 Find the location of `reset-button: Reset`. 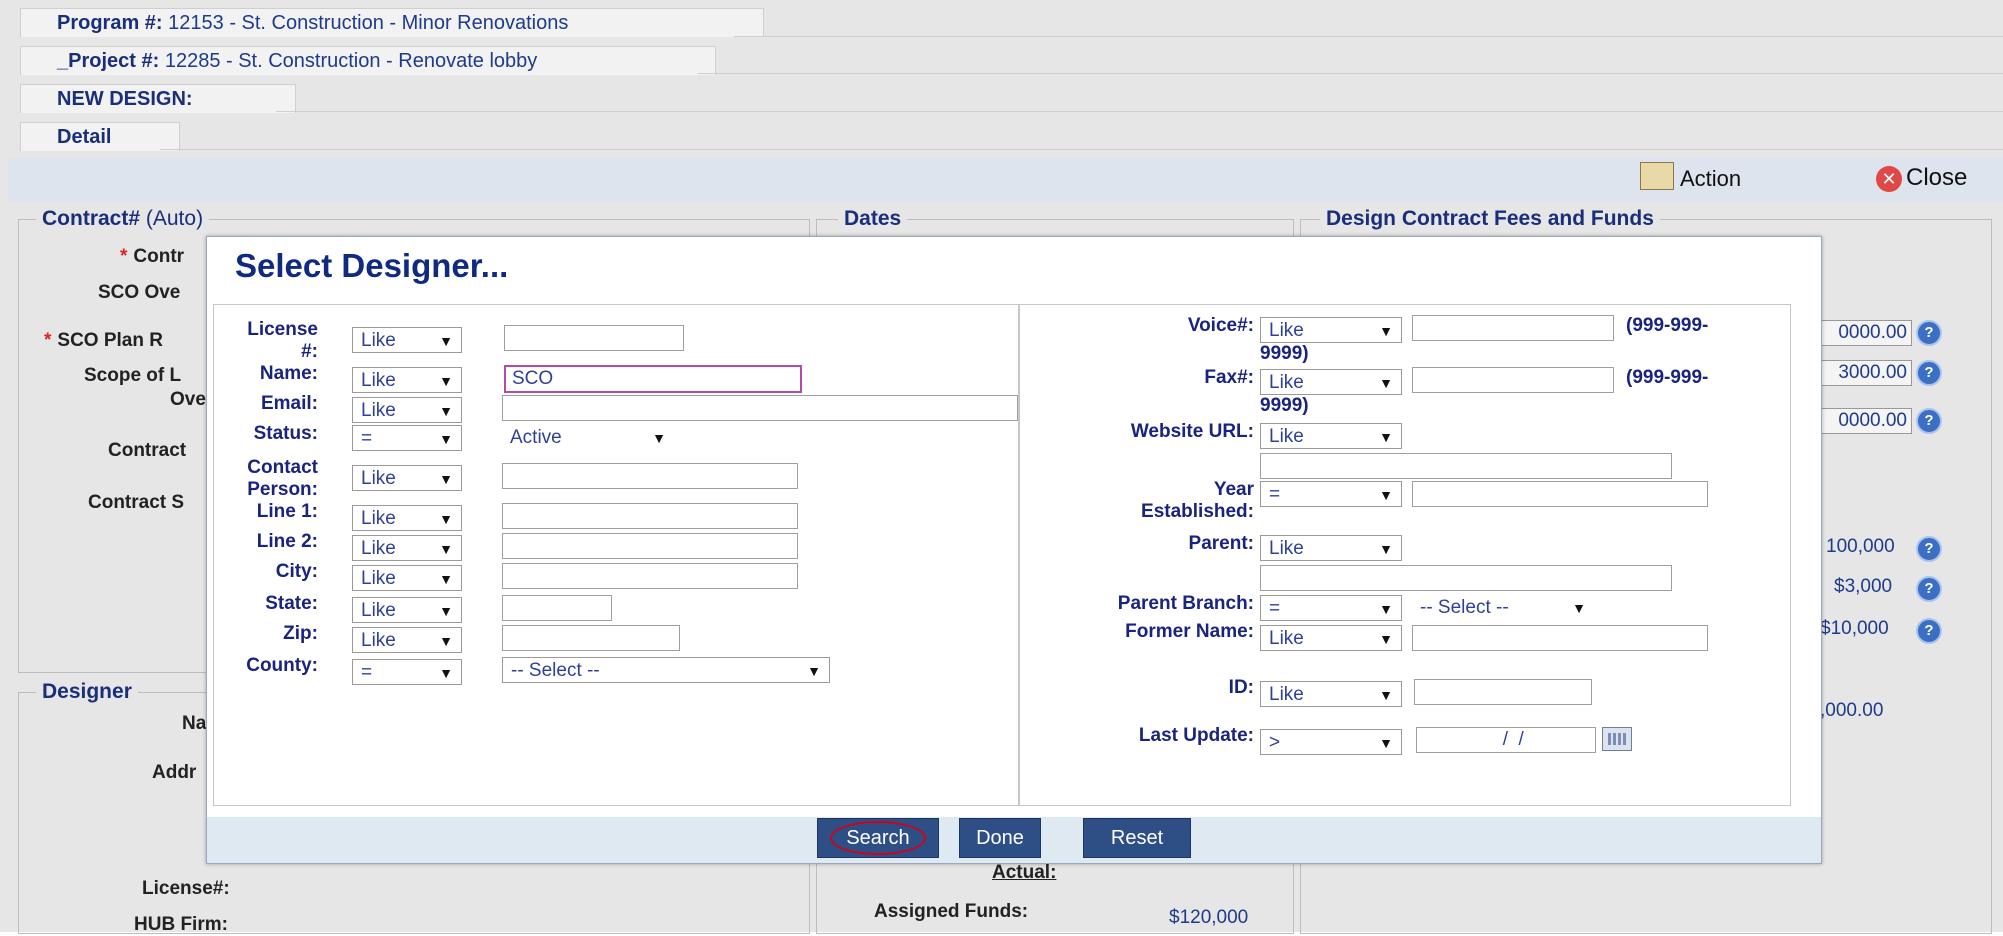

reset-button: Reset is located at coordinates (1137, 838).